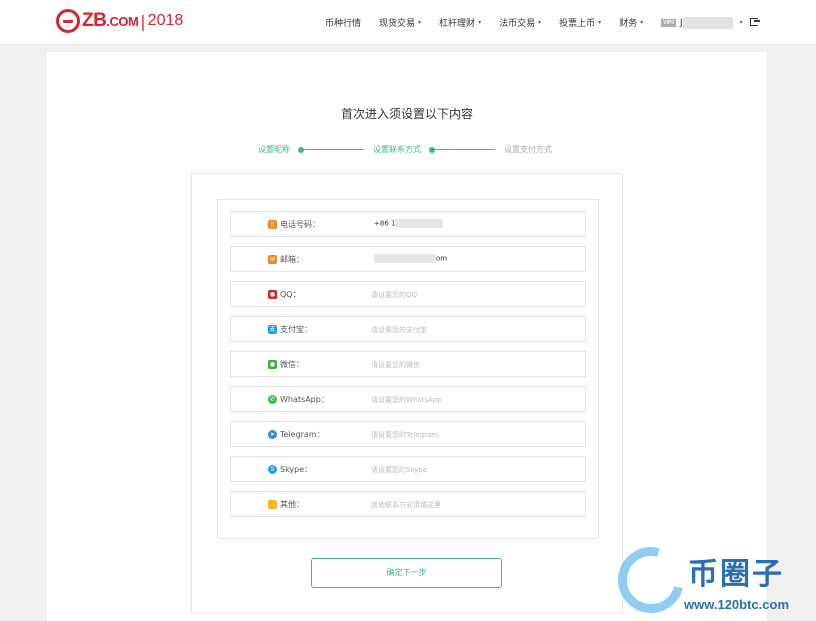 Image resolution: width=816 pixels, height=621 pixels. What do you see at coordinates (300, 224) in the screenshot?
I see `phone-label: 电话号码：` at bounding box center [300, 224].